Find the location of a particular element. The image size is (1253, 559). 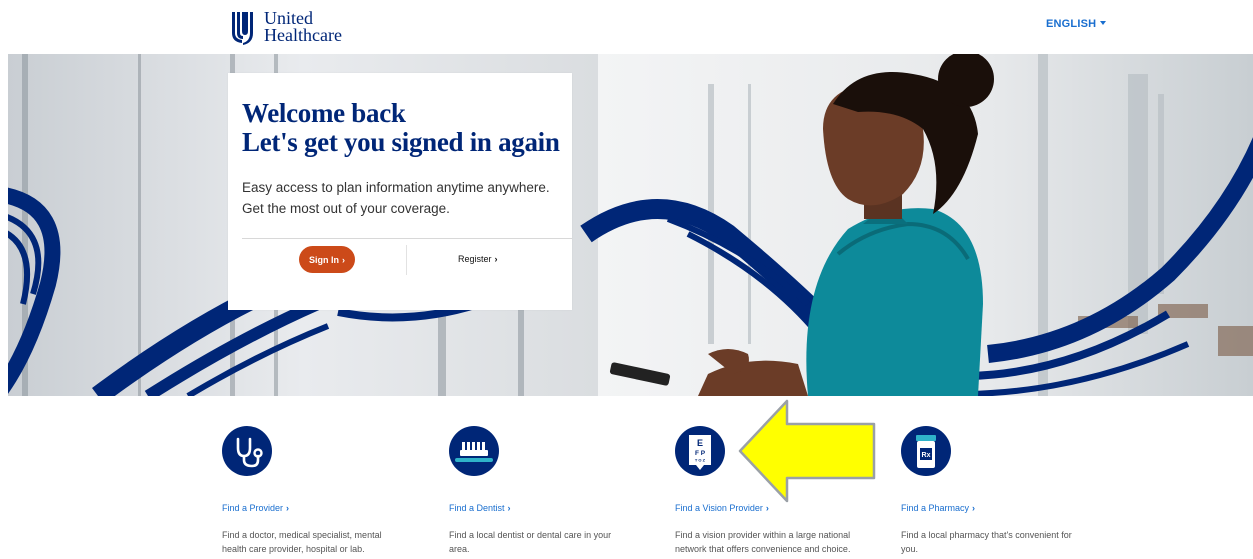

find-provider-link: Find a Provider › is located at coordinates (255, 508).